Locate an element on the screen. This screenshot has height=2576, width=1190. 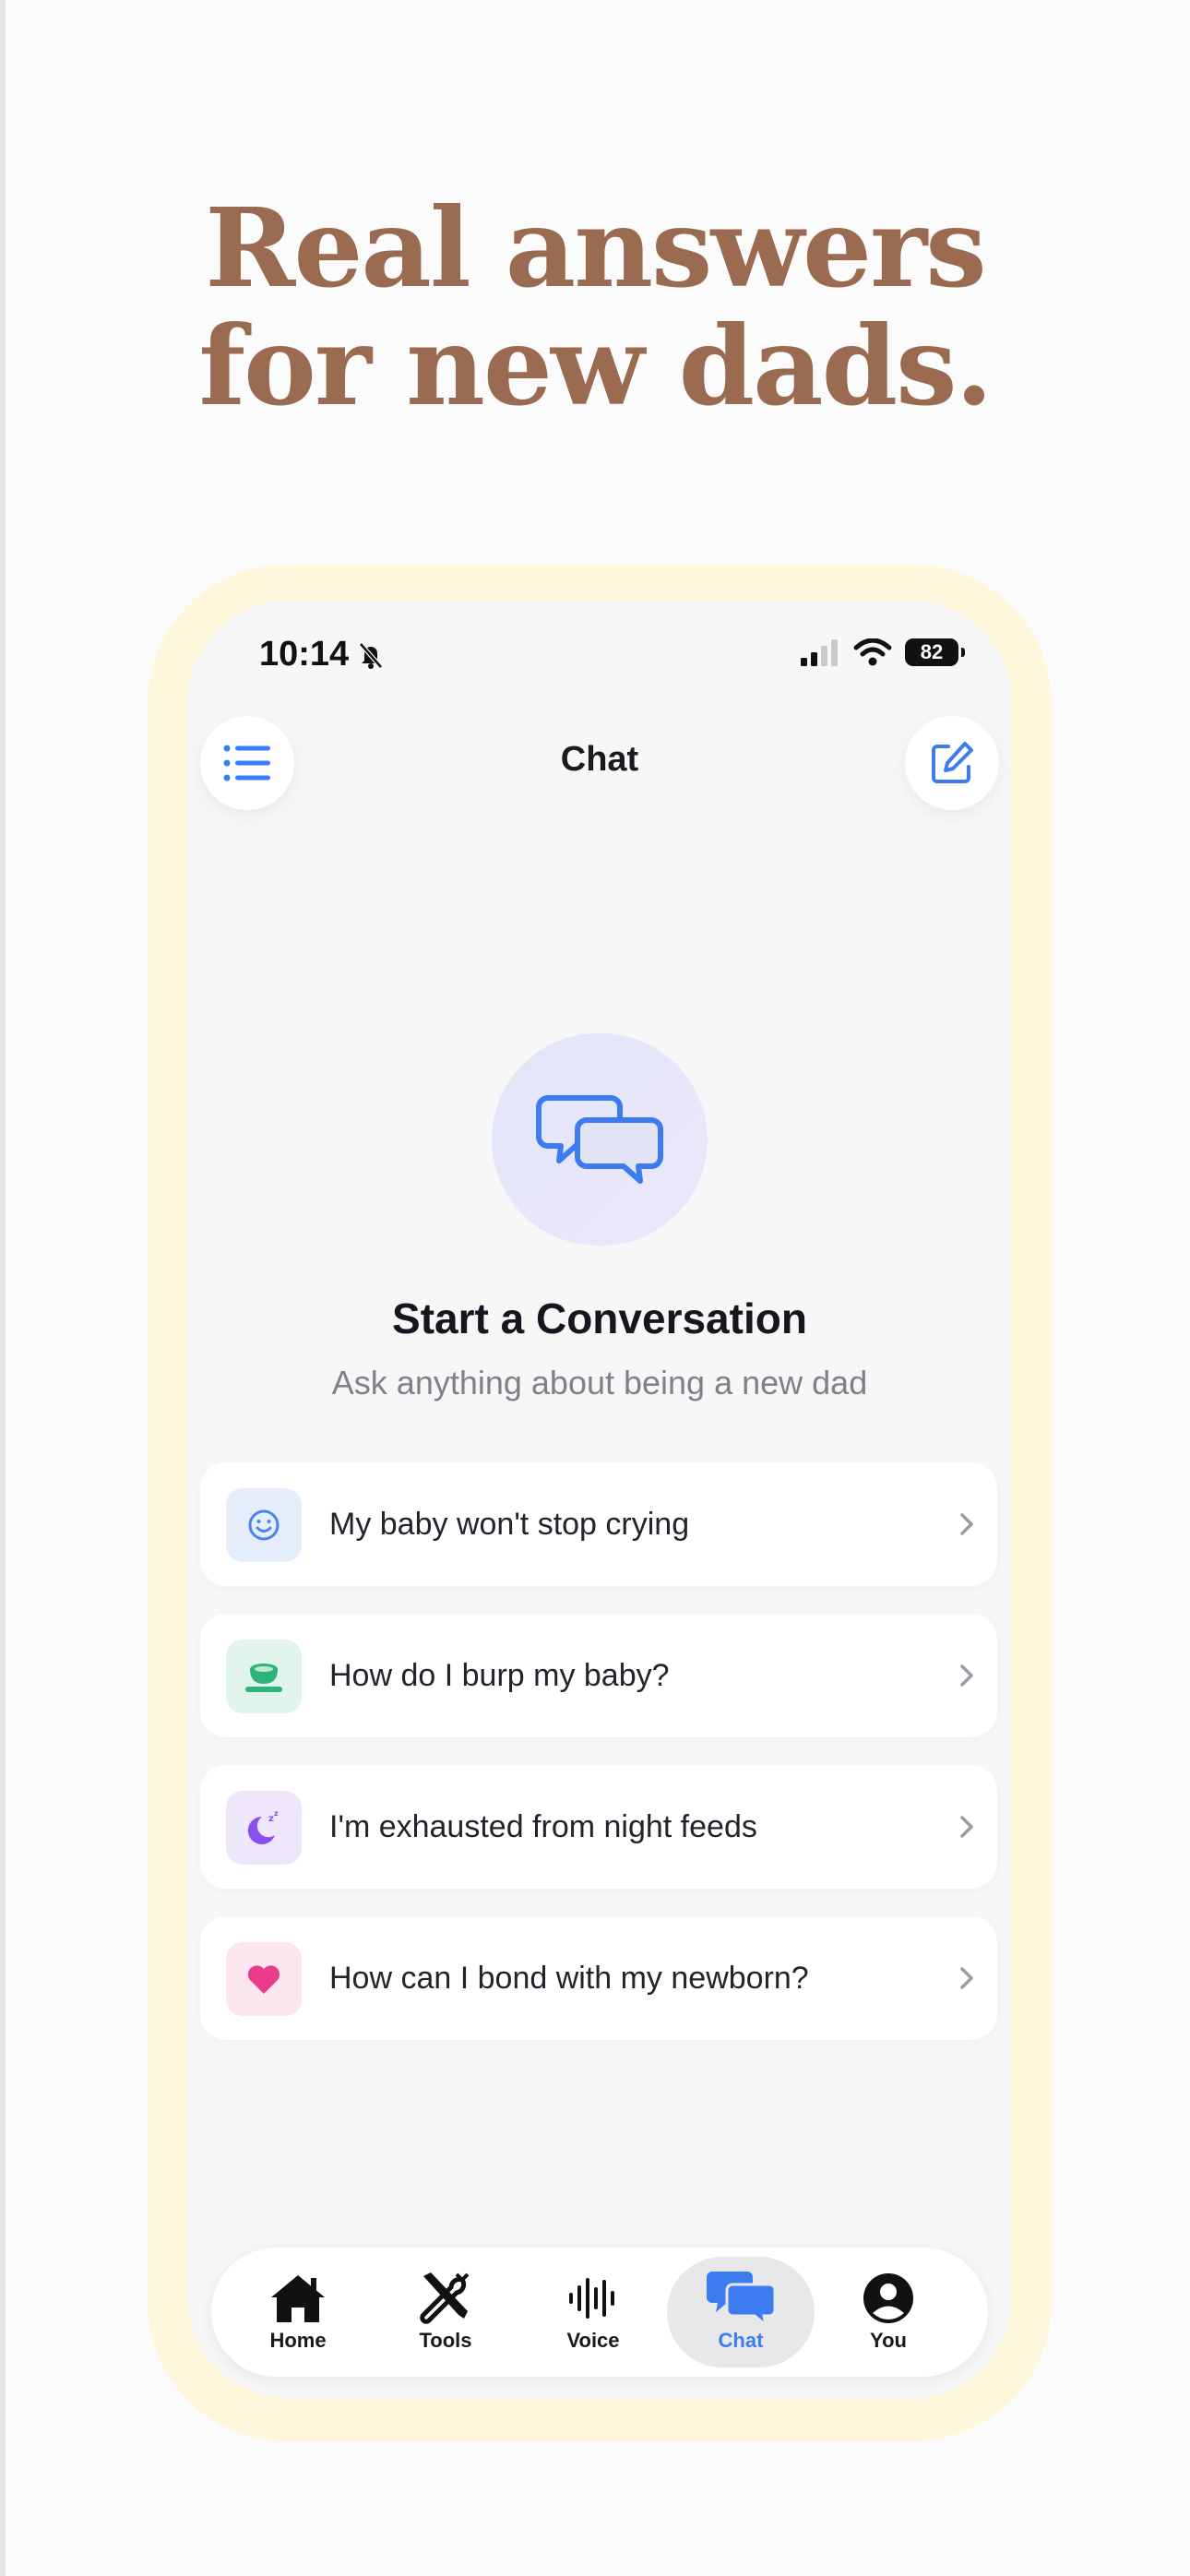
compose-icon is located at coordinates (952, 762).